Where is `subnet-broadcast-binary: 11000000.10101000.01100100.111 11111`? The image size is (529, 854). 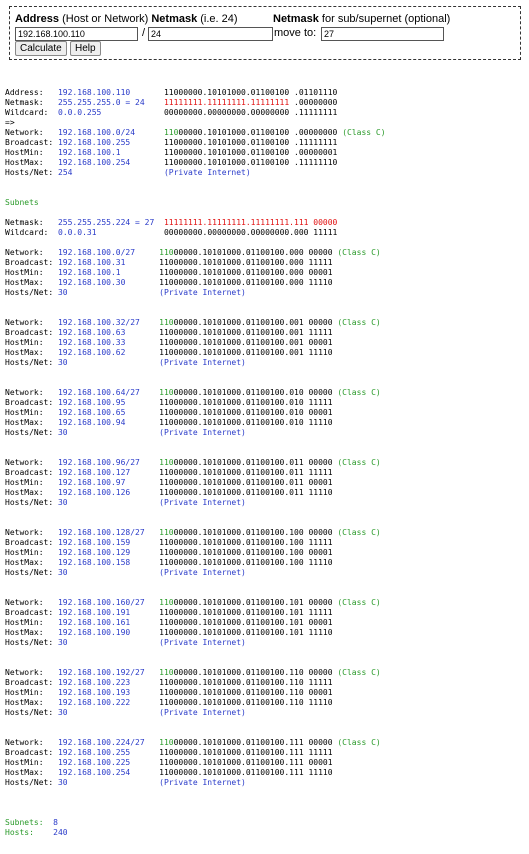 subnet-broadcast-binary: 11000000.10101000.01100100.111 11111 is located at coordinates (246, 752).